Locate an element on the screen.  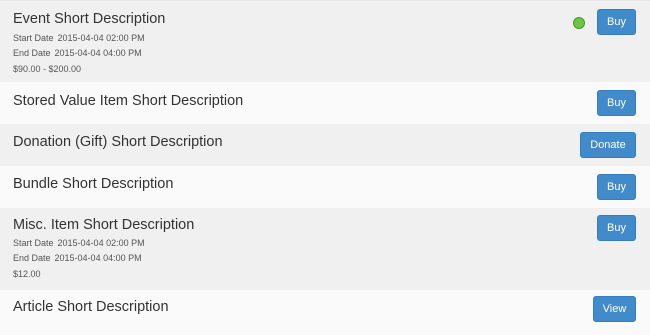
price-range: $90.00 - $200.00 is located at coordinates (47, 69).